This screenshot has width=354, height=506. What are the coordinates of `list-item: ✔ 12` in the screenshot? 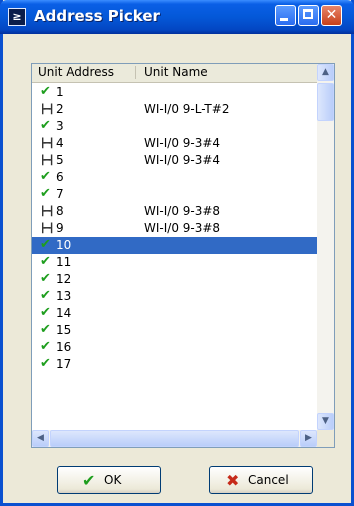 It's located at (174, 279).